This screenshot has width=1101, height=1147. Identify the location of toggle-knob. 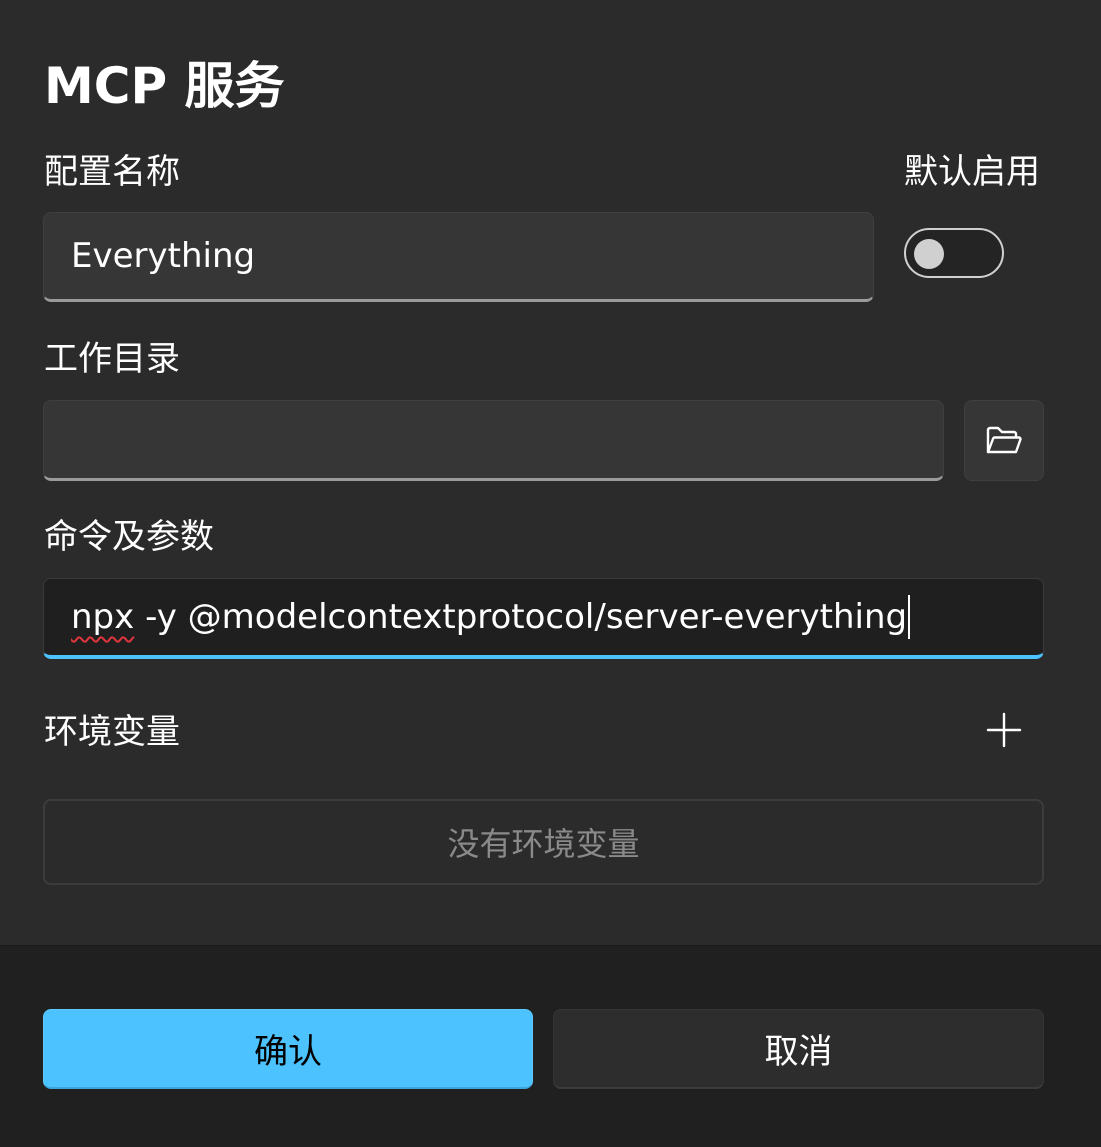
(929, 254).